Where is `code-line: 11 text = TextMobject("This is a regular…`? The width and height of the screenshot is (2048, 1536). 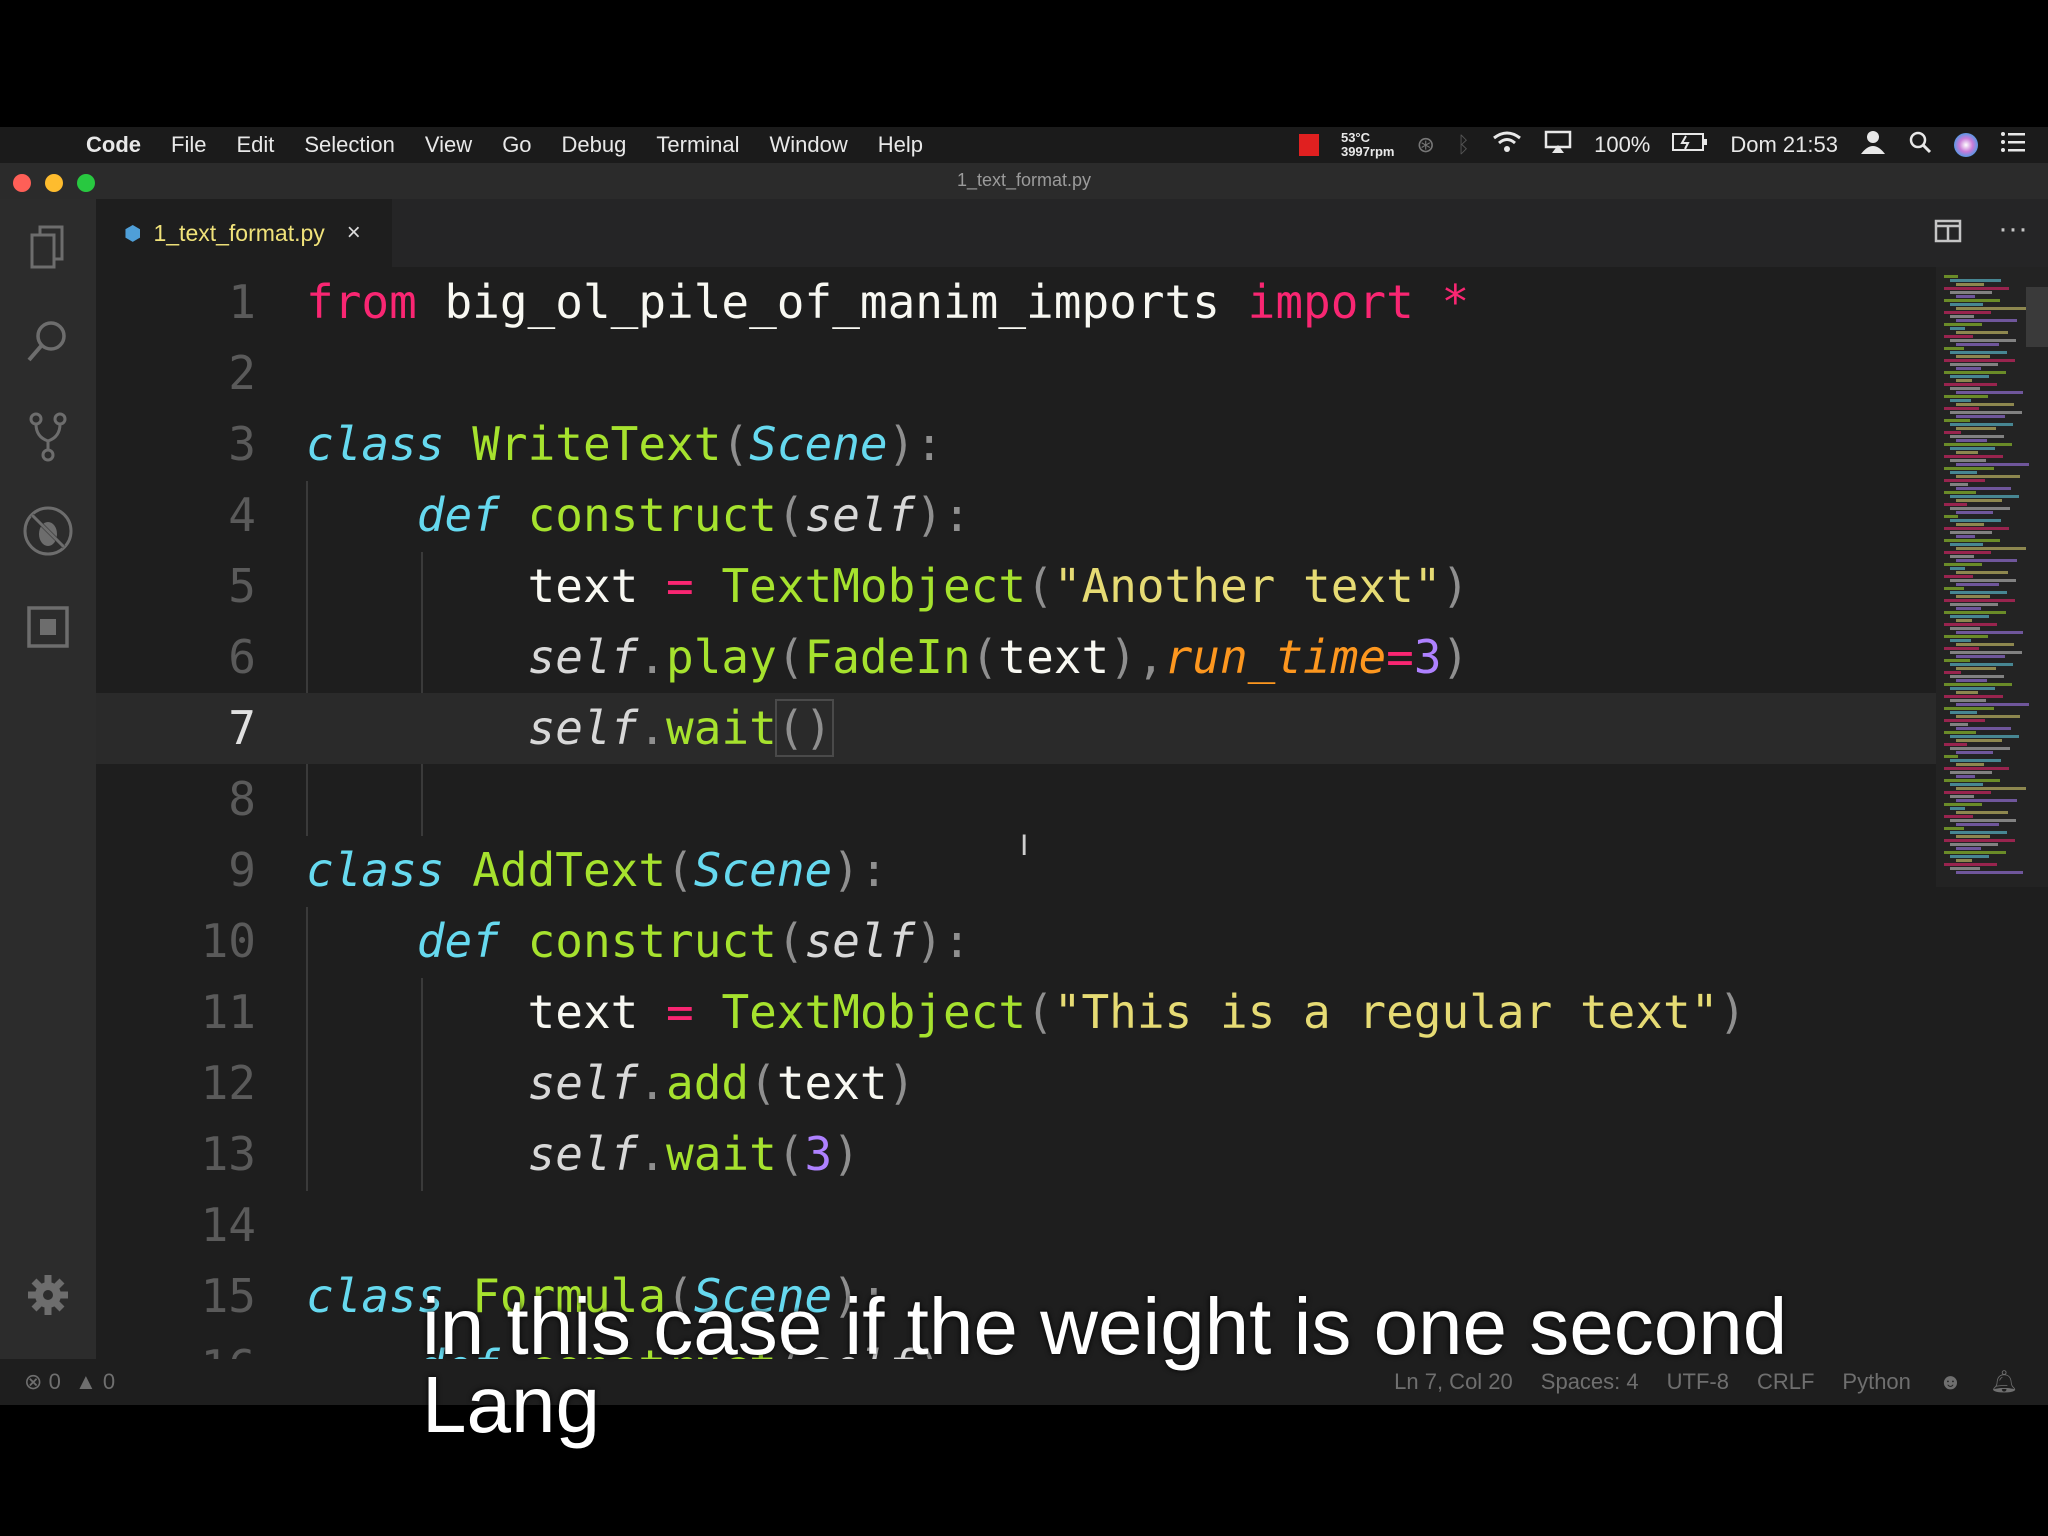
code-line: 11 text = TextMobject("This is a regular… is located at coordinates (1016, 1012).